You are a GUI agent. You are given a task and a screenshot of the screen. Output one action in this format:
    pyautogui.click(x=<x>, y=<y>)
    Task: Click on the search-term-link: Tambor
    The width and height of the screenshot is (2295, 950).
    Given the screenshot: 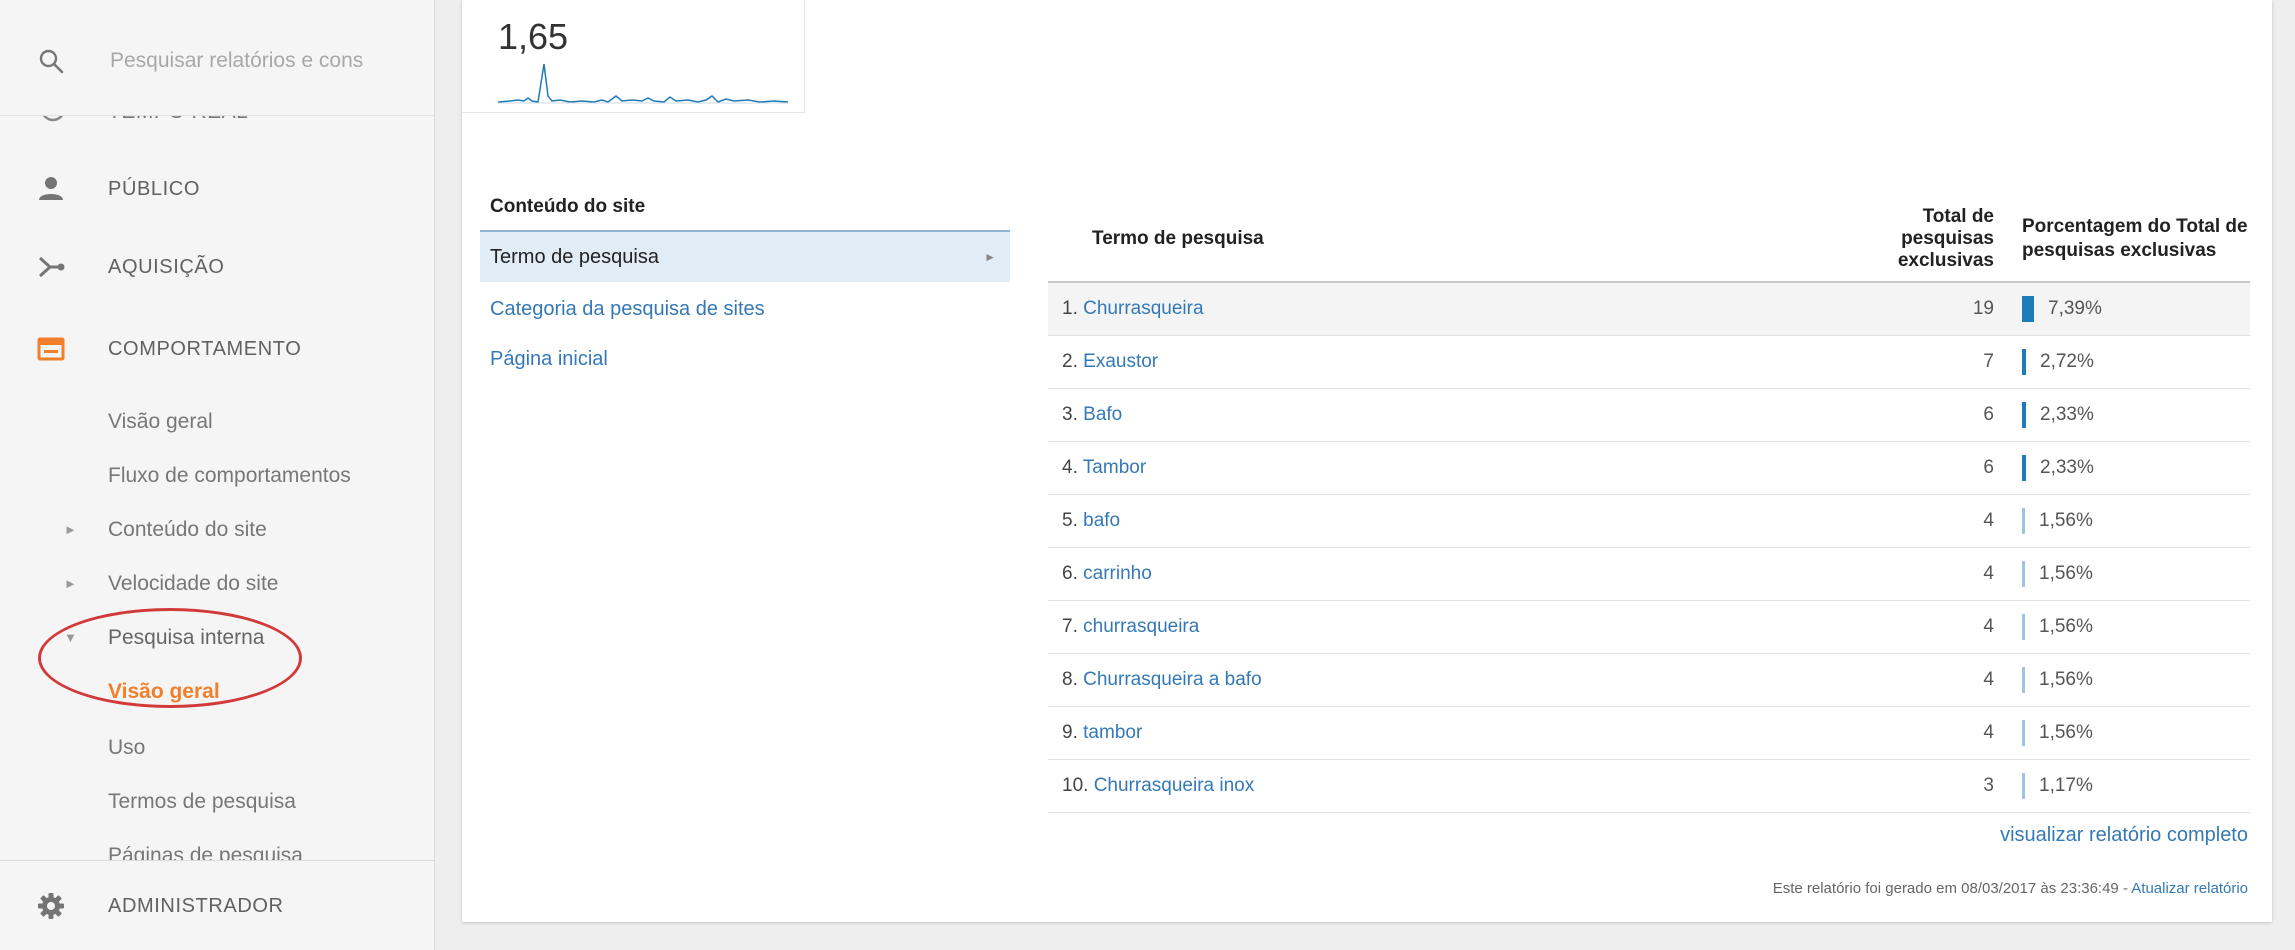 What is the action you would take?
    pyautogui.click(x=1114, y=467)
    